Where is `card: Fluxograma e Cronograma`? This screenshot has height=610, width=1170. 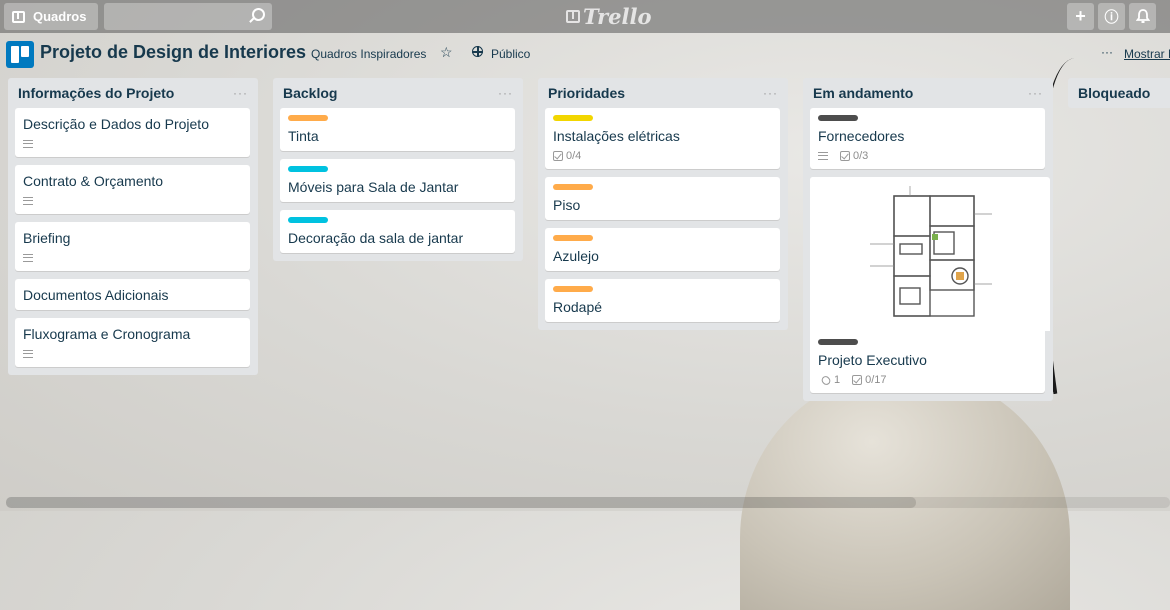
card: Fluxograma e Cronograma is located at coordinates (132, 342).